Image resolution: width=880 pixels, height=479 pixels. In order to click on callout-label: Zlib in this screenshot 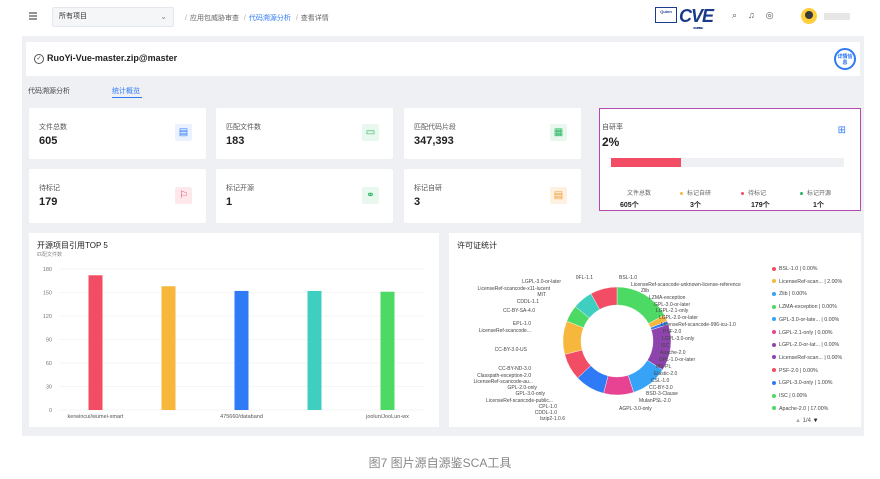, I will do `click(645, 291)`.